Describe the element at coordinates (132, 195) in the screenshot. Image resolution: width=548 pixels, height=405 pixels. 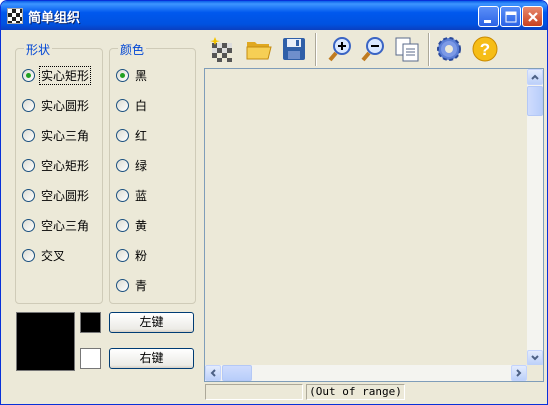
I see `color-radio-4: 蓝` at that location.